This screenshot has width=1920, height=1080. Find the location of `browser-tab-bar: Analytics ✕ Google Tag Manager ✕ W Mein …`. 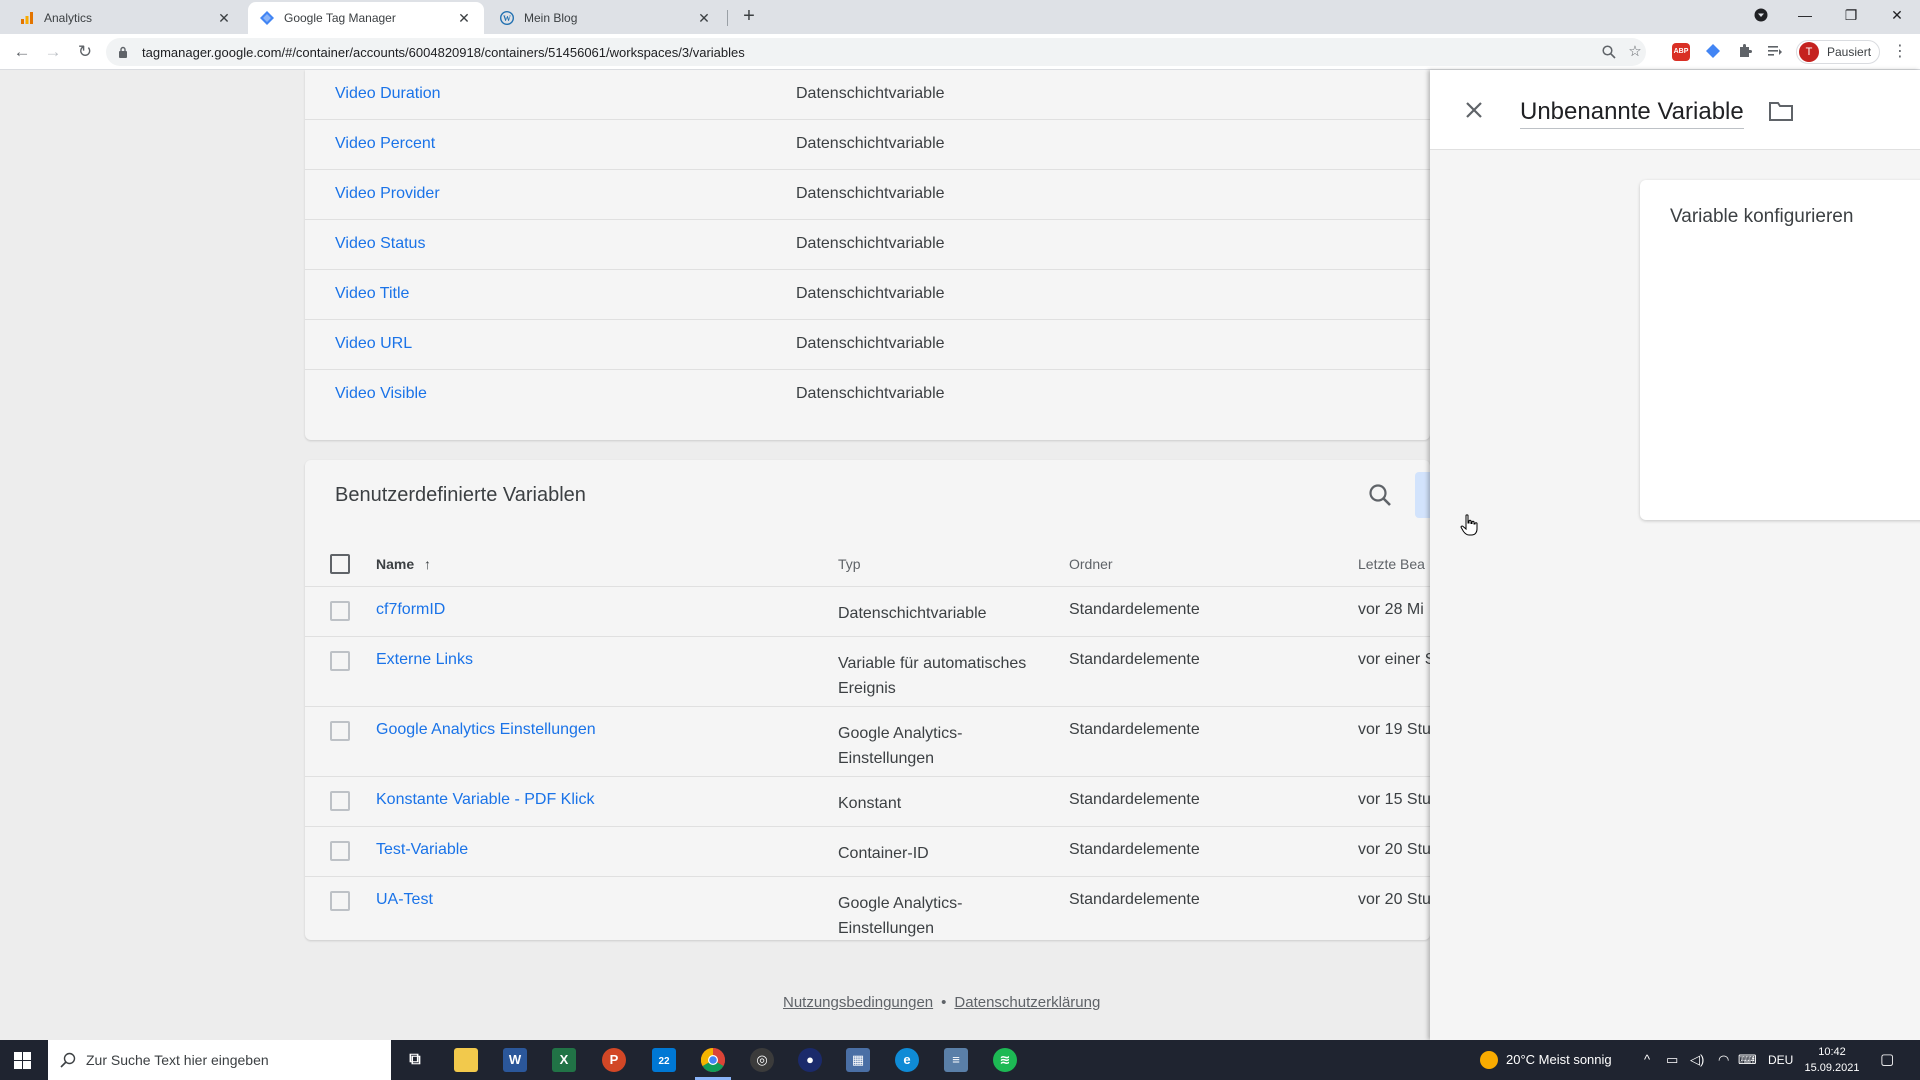

browser-tab-bar: Analytics ✕ Google Tag Manager ✕ W Mein … is located at coordinates (960, 17).